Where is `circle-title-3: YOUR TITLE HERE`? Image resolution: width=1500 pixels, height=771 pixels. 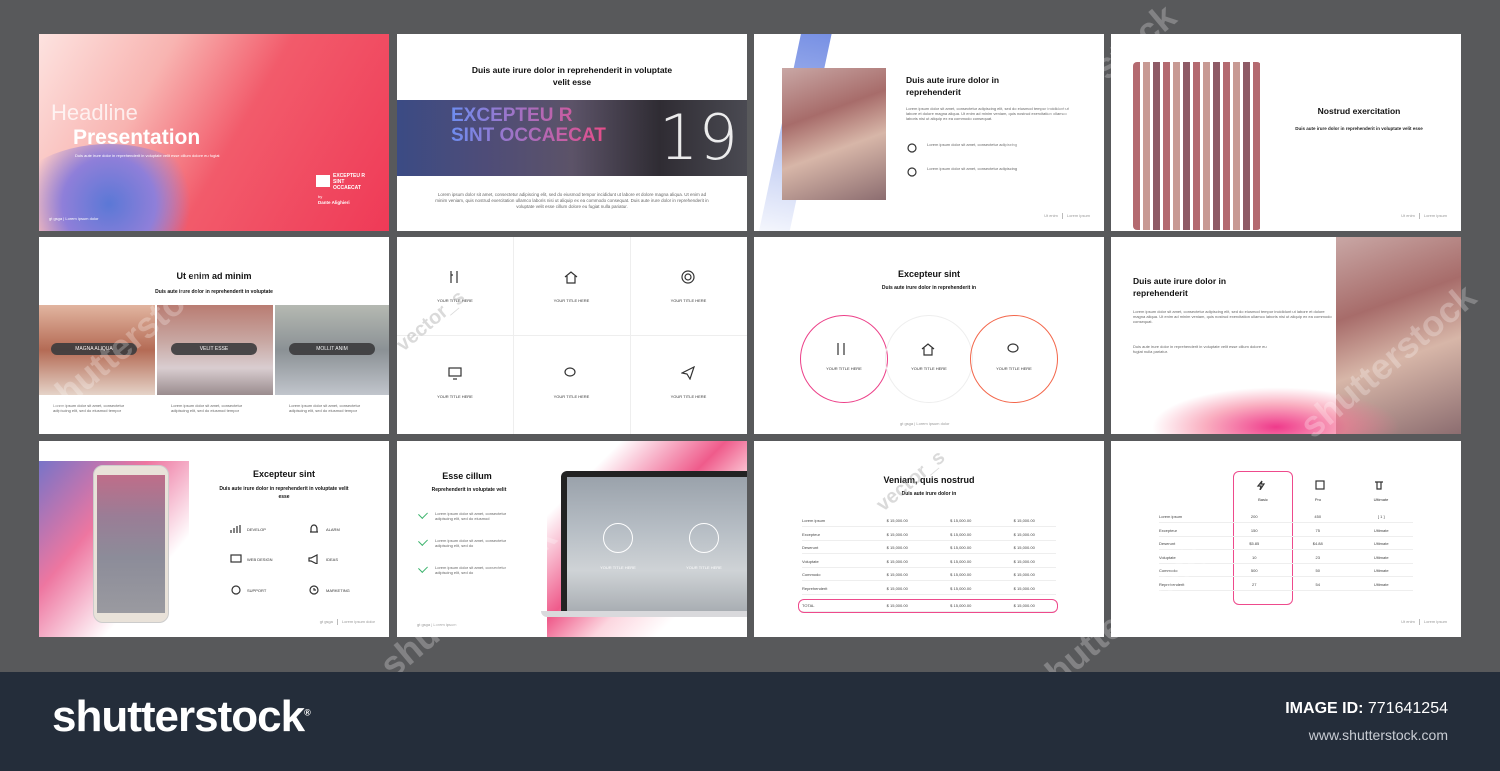
circle-title-3: YOUR TITLE HERE is located at coordinates (1014, 368).